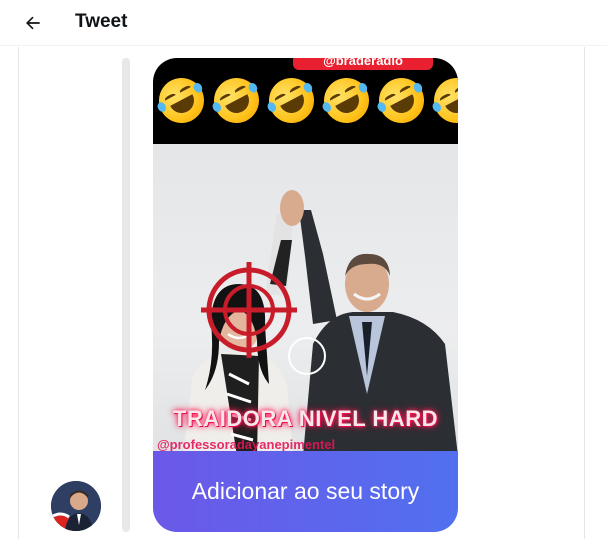 The height and width of the screenshot is (539, 607). I want to click on app-header: Tweet, so click(303, 23).